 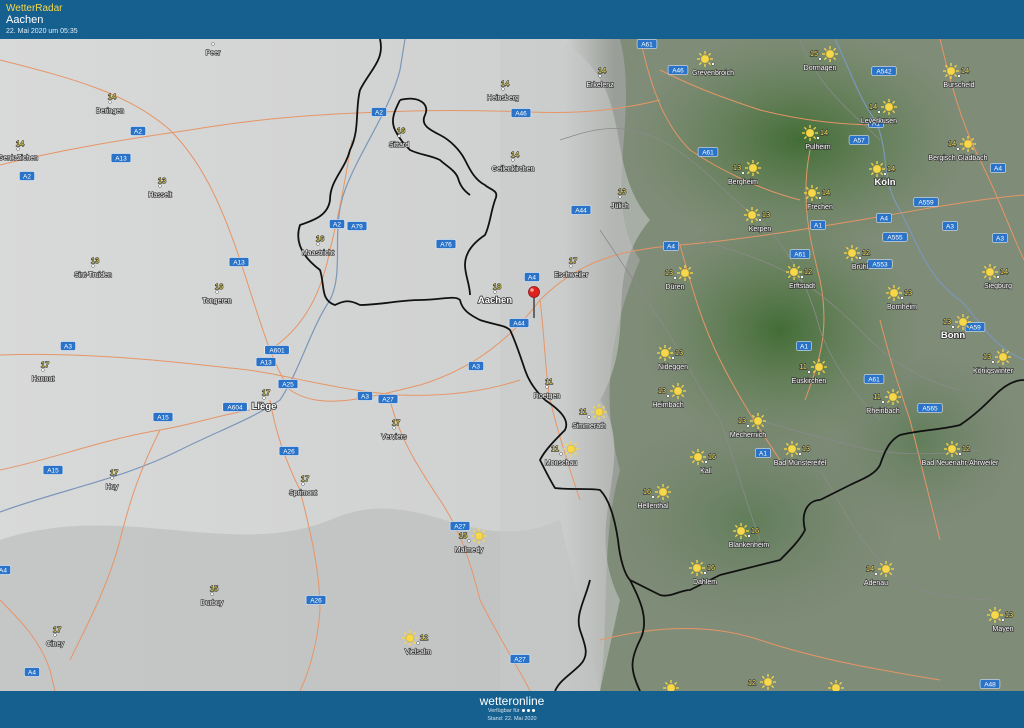 I want to click on brand-title: WetterRadar, so click(x=34, y=8).